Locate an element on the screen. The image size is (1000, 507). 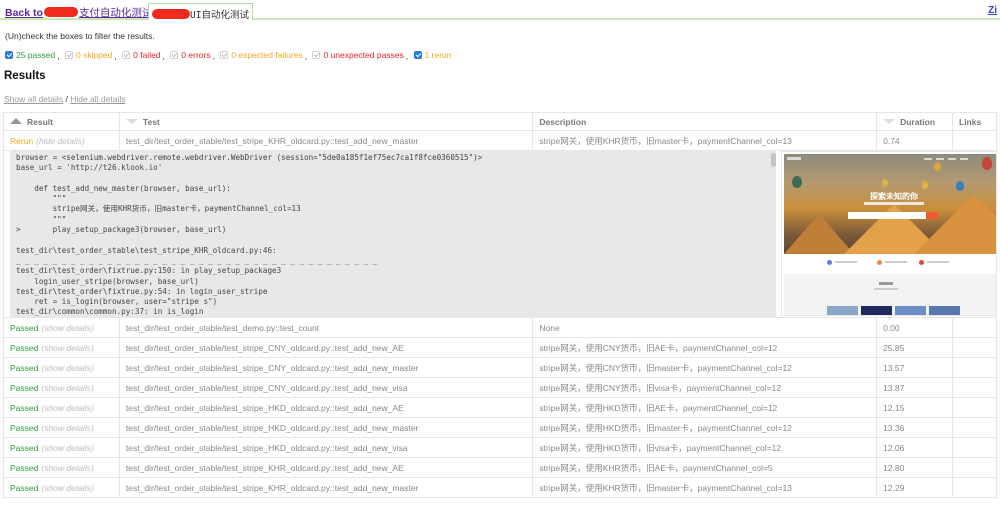
duration-cell: 12.15 is located at coordinates (914, 407).